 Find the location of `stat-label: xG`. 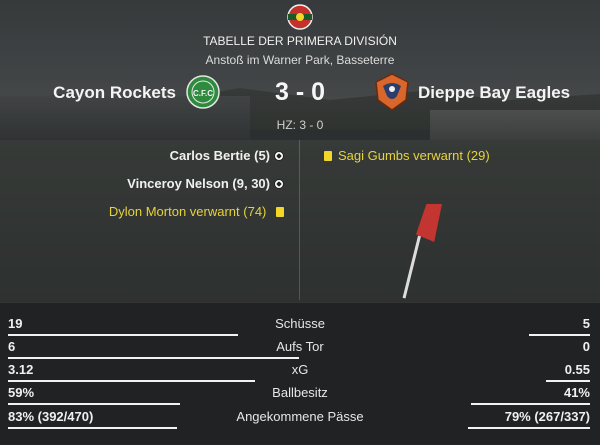

stat-label: xG is located at coordinates (300, 369).